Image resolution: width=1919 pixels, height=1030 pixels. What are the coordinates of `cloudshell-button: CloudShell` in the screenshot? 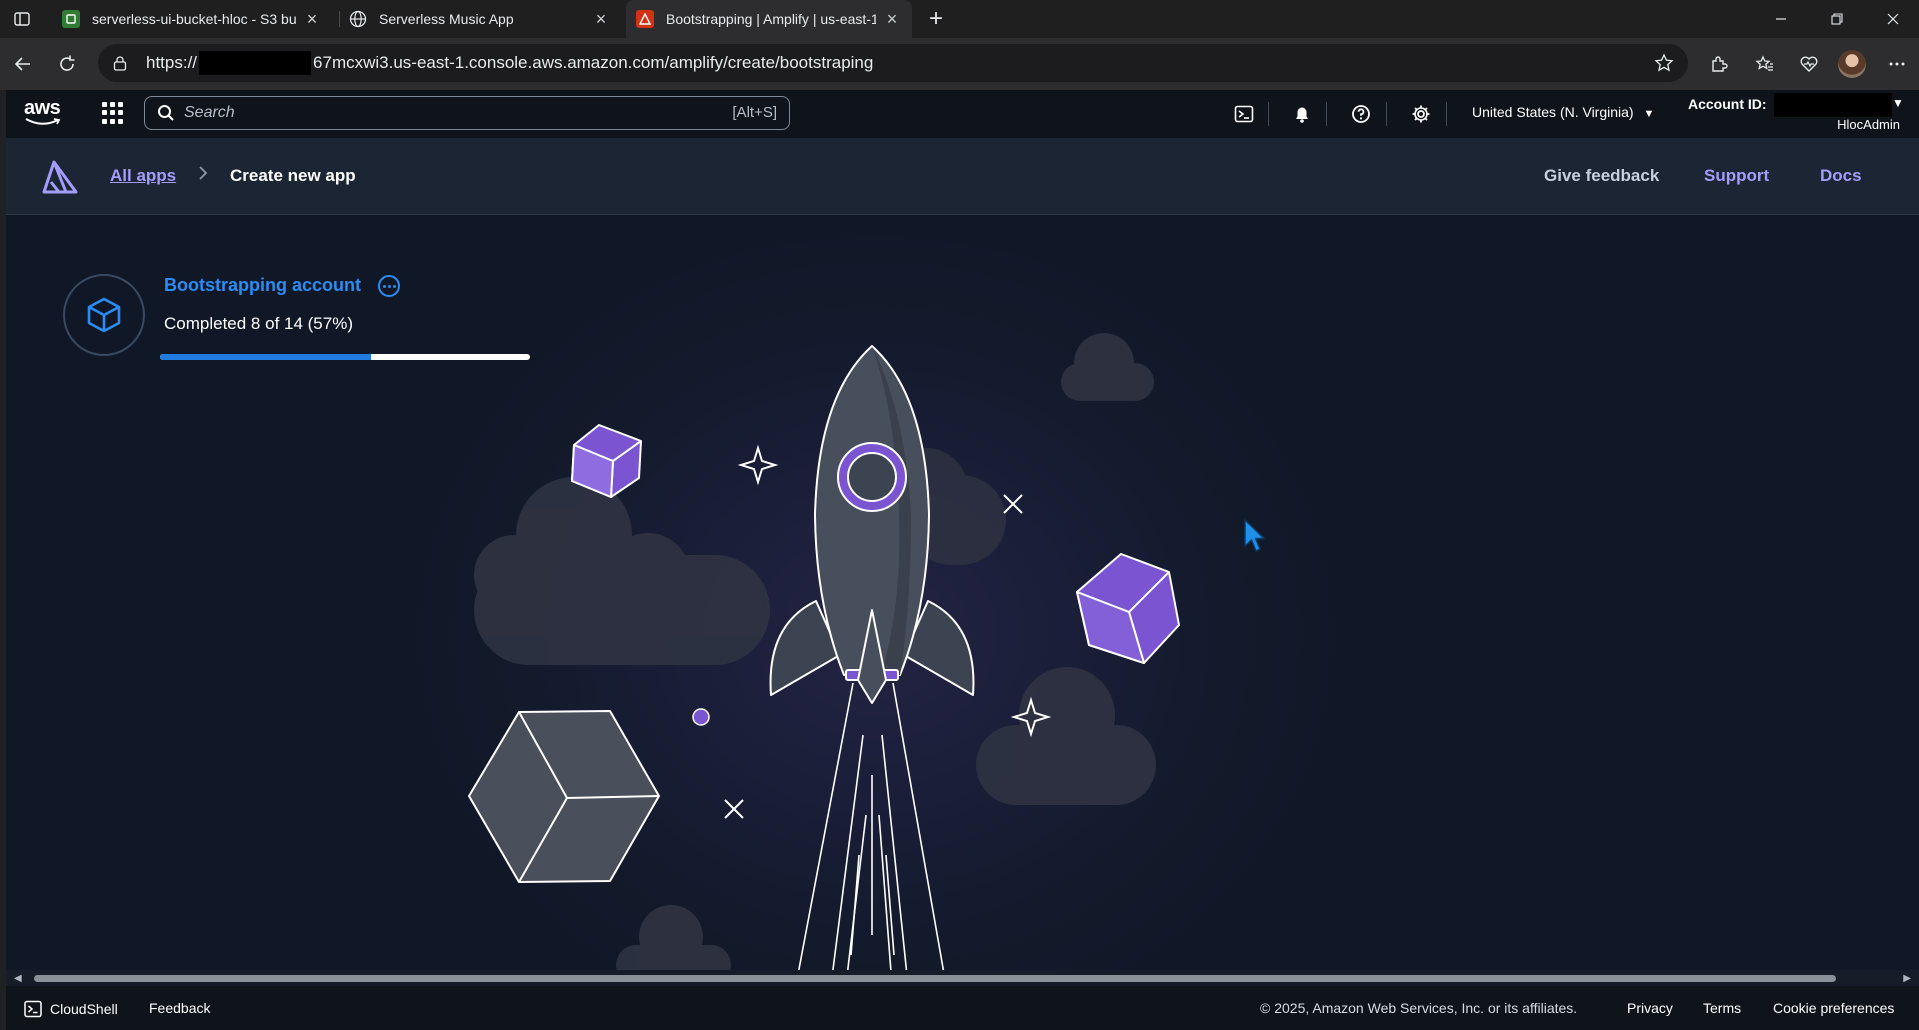 It's located at (71, 1009).